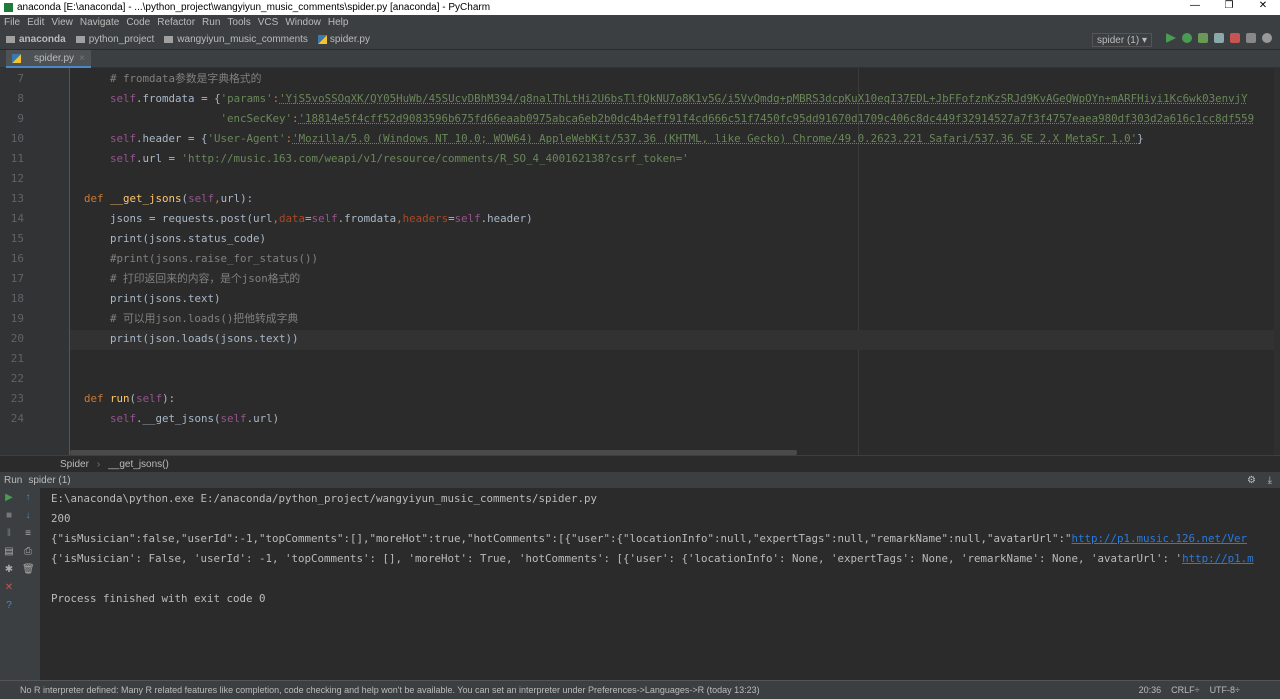 Image resolution: width=1280 pixels, height=699 pixels. I want to click on code-line: # fromdata参数是字典格式的, so click(159, 79).